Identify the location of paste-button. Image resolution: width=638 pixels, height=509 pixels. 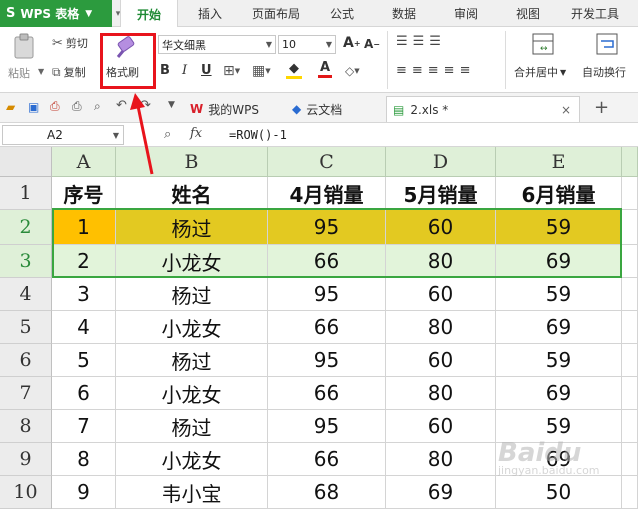
(24, 46).